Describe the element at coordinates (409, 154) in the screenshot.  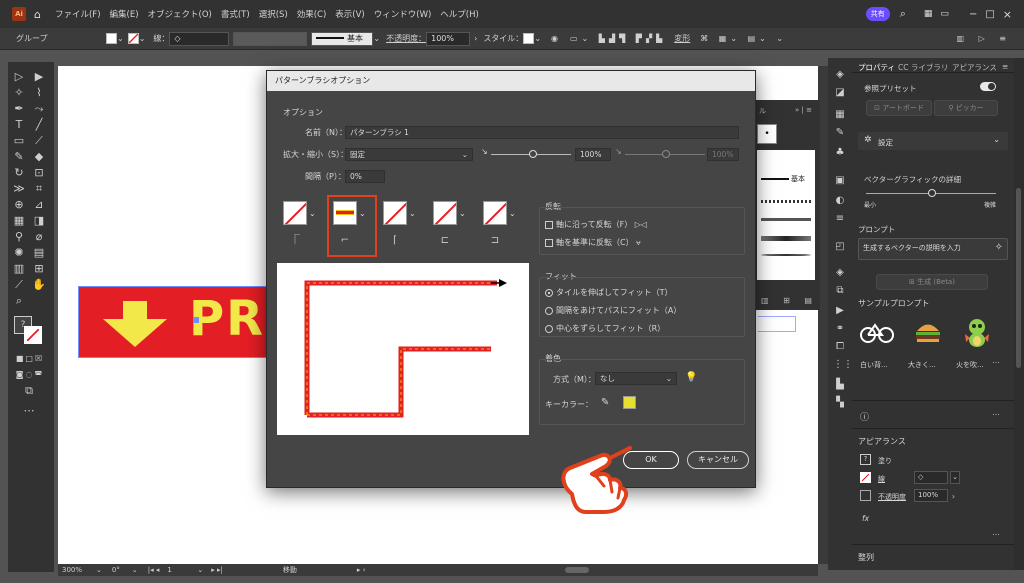
I see `scale-mode-select: 固定 ⌄` at that location.